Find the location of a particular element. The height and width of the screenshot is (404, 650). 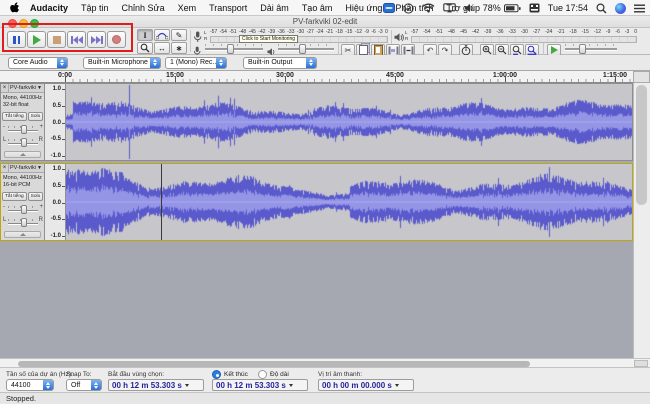

stepper-icon is located at coordinates (48, 385).